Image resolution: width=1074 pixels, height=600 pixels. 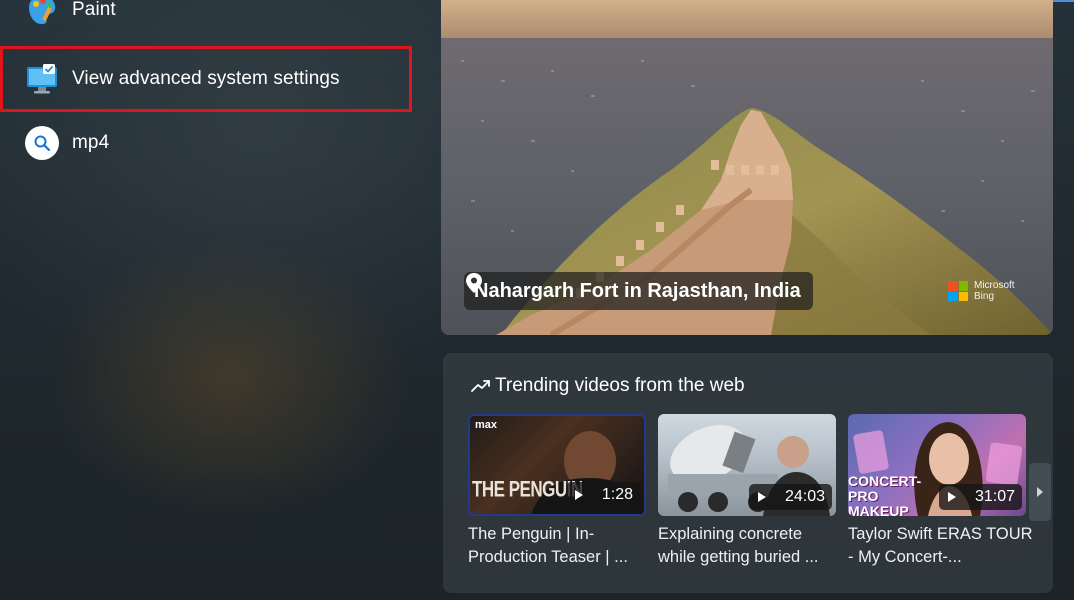 I want to click on chevron-right-icon, so click(x=1040, y=492).